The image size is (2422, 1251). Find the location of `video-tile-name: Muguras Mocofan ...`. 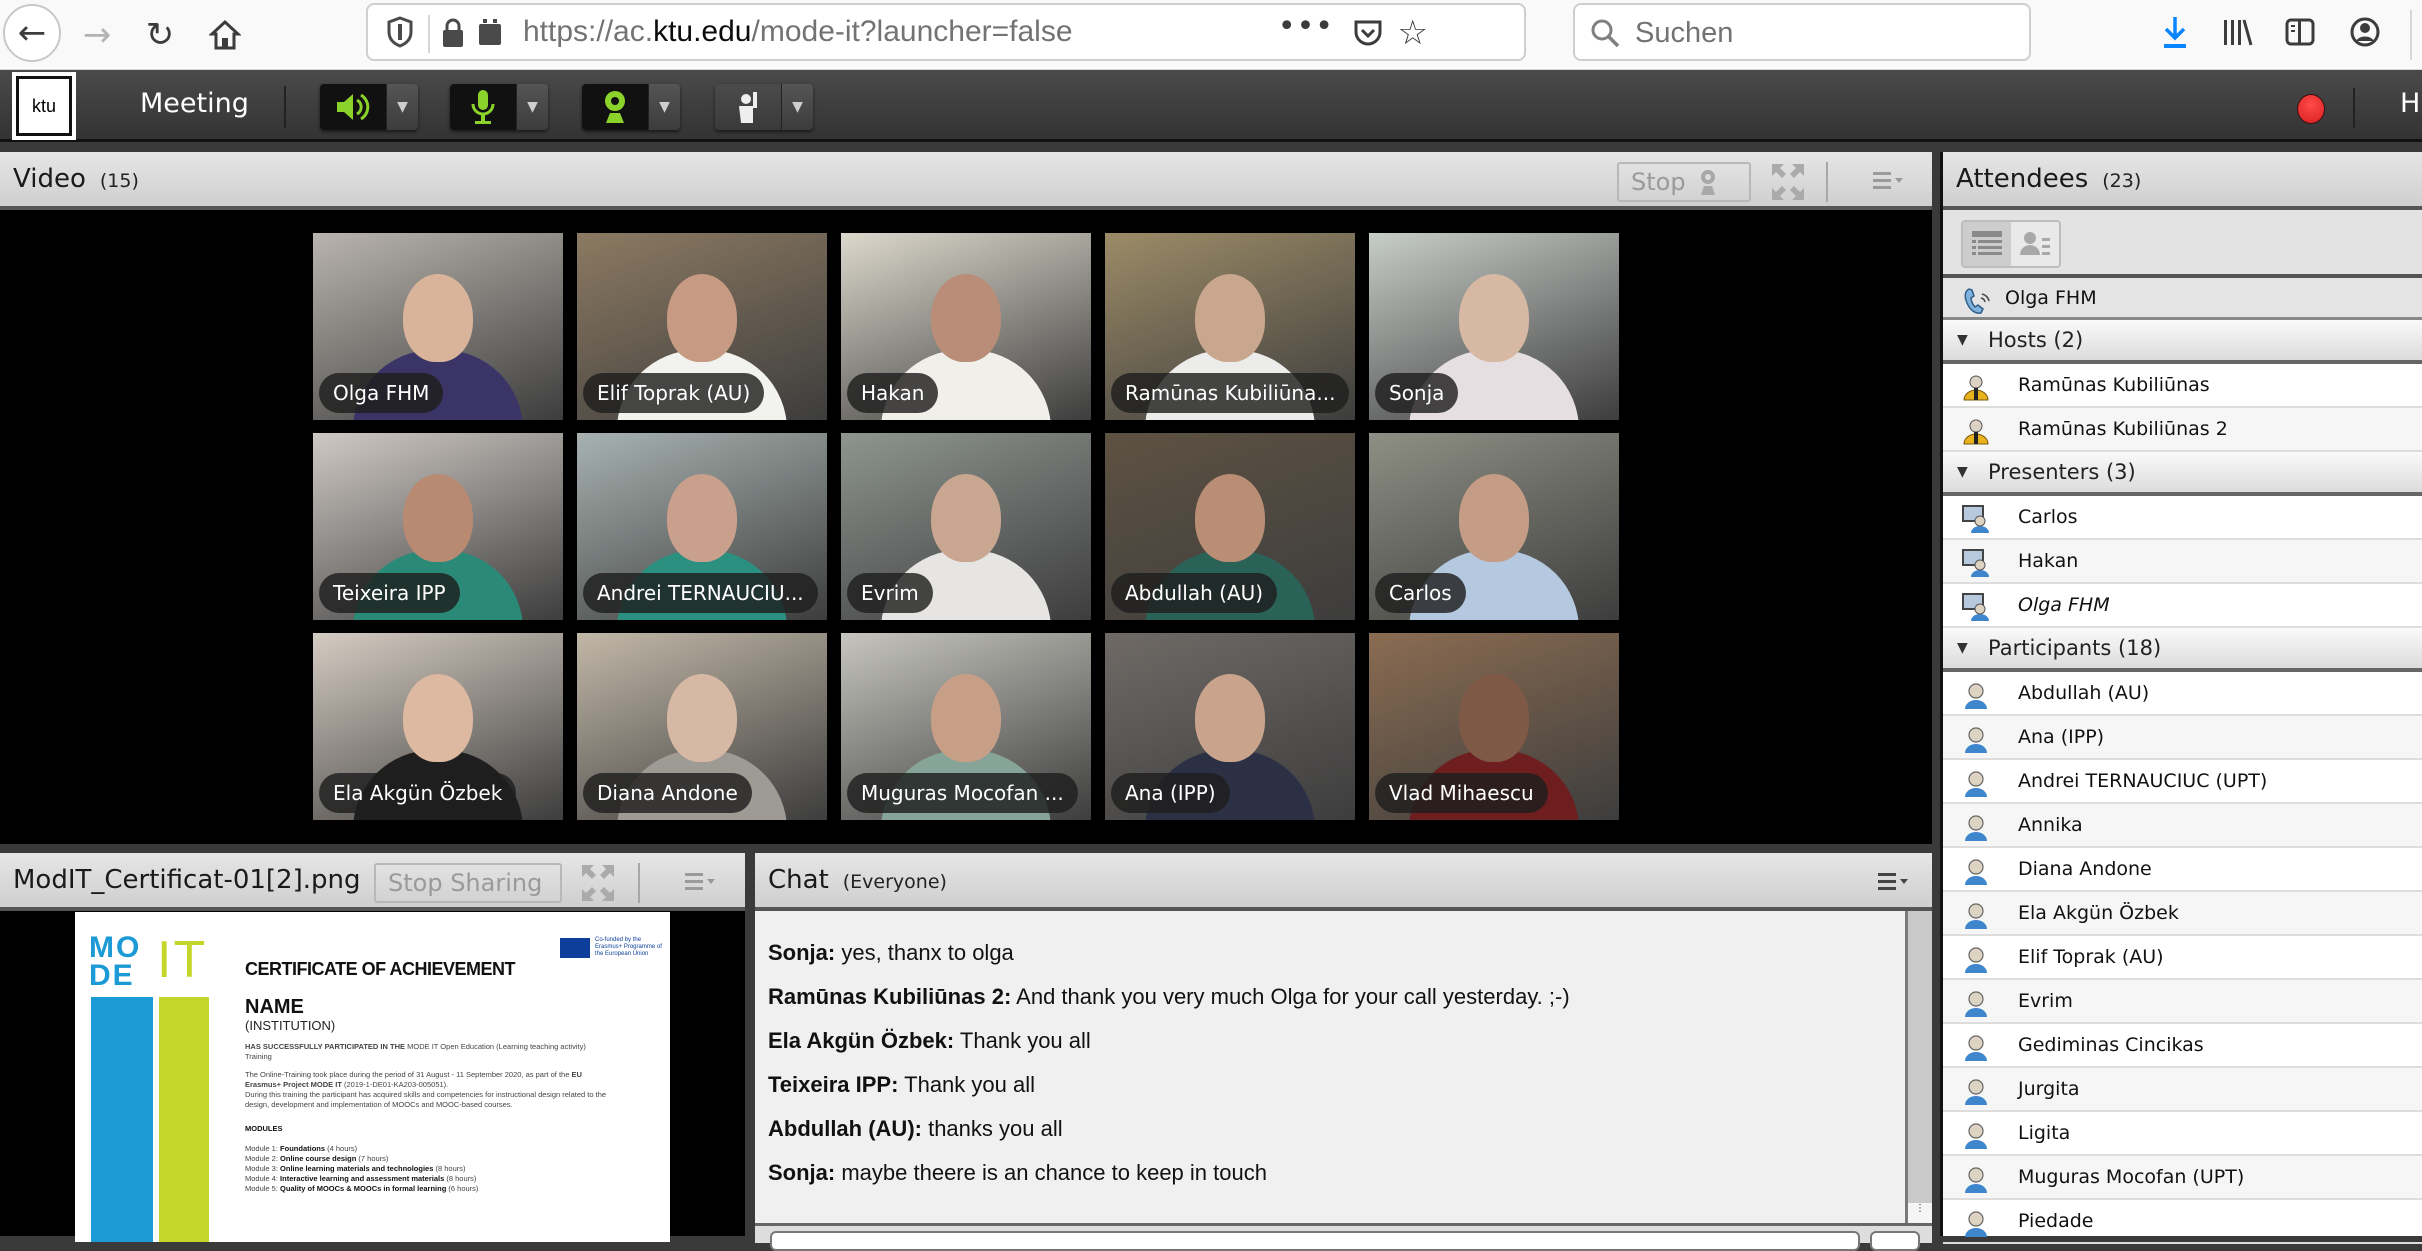

video-tile-name: Muguras Mocofan ... is located at coordinates (962, 793).